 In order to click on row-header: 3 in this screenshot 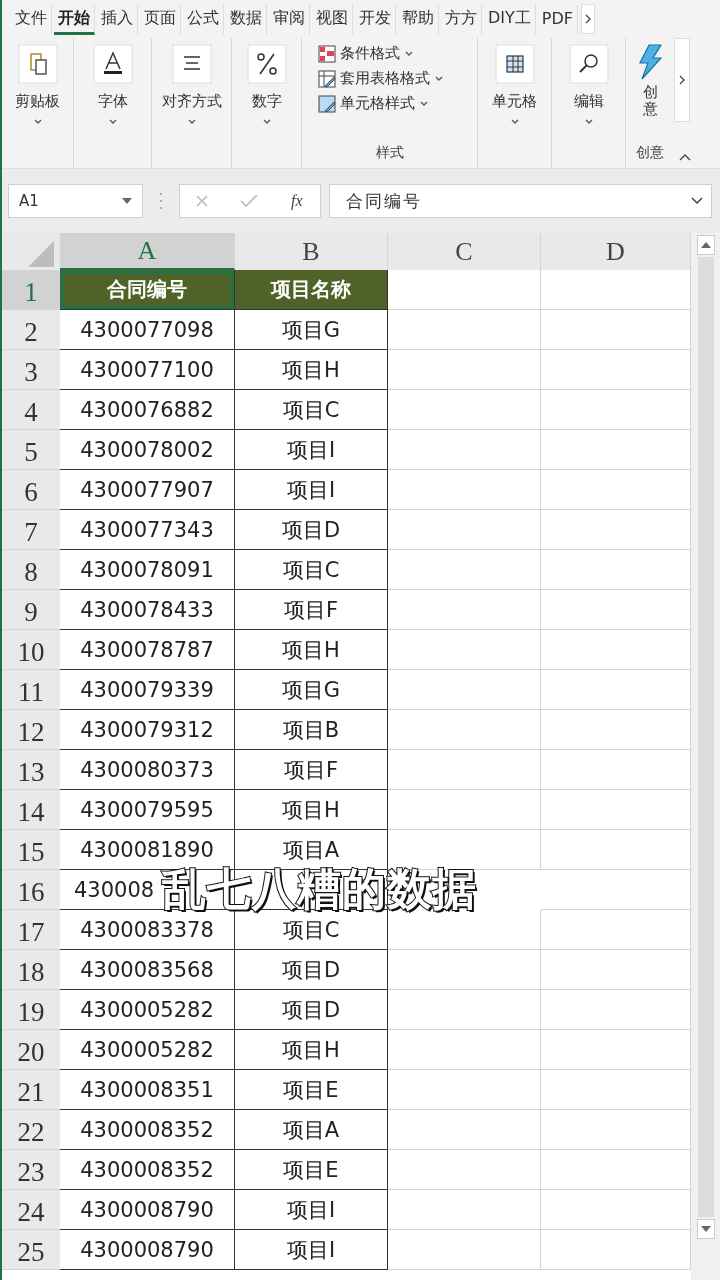, I will do `click(31, 370)`.